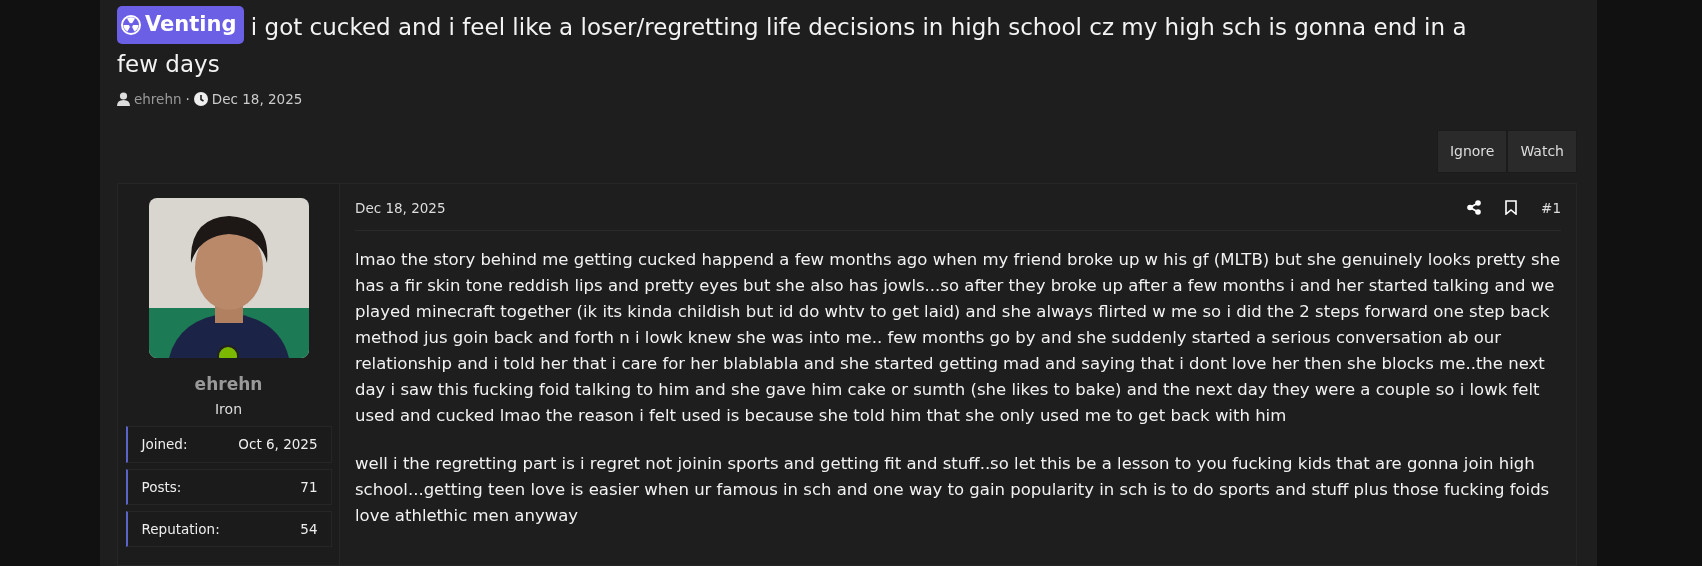 The image size is (1702, 566). Describe the element at coordinates (1542, 151) in the screenshot. I see `action-button: Watch` at that location.